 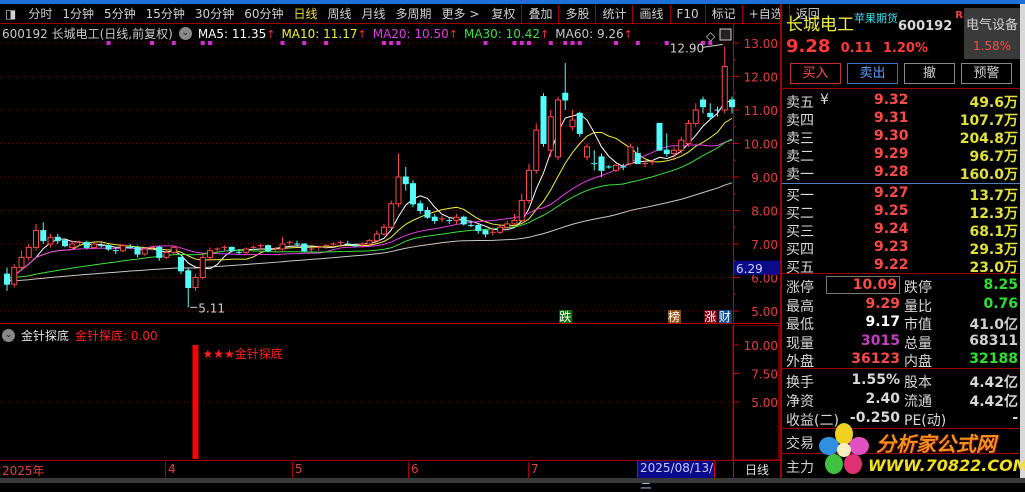 What do you see at coordinates (340, 13) in the screenshot?
I see `period-tab: 周线` at bounding box center [340, 13].